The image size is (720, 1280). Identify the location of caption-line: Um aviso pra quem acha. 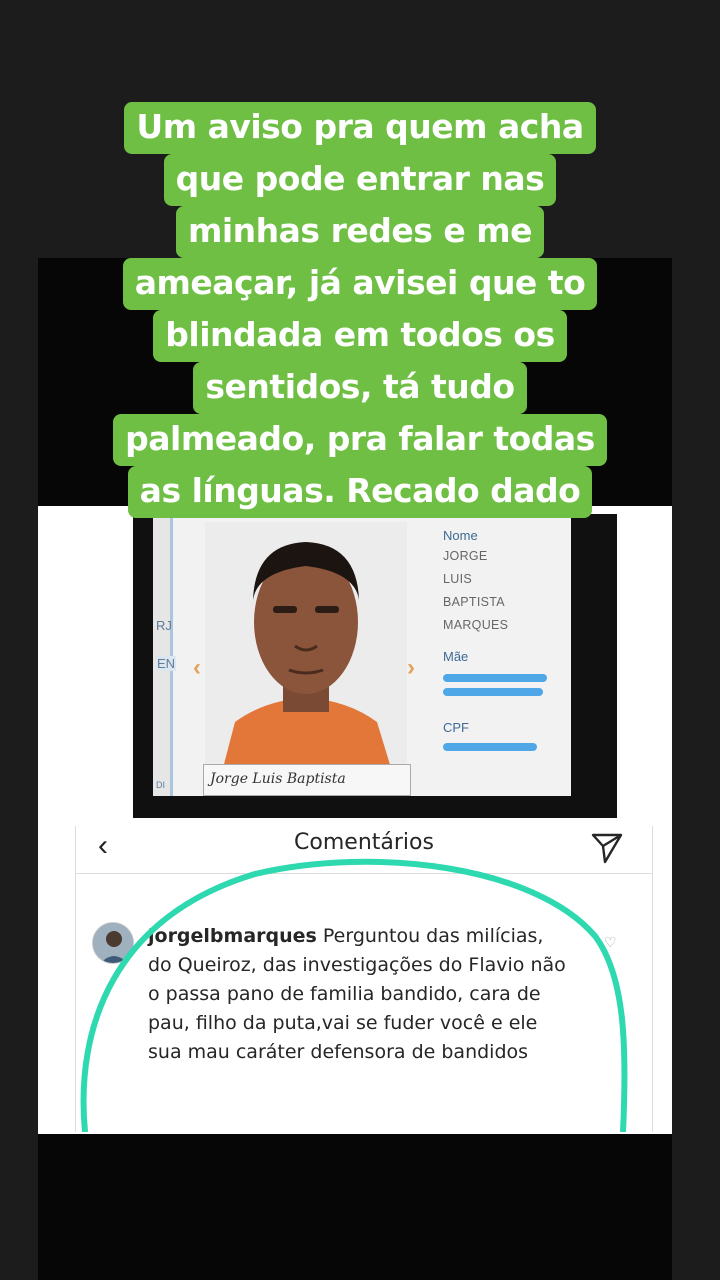
(360, 128).